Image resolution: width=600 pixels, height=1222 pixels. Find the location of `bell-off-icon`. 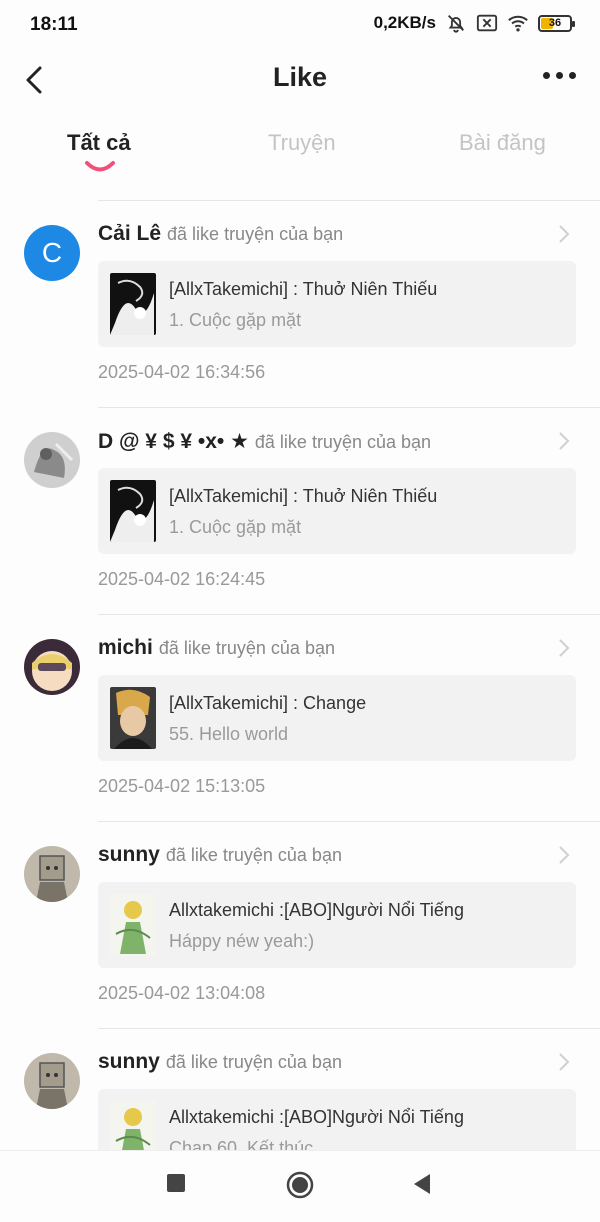

bell-off-icon is located at coordinates (456, 24).